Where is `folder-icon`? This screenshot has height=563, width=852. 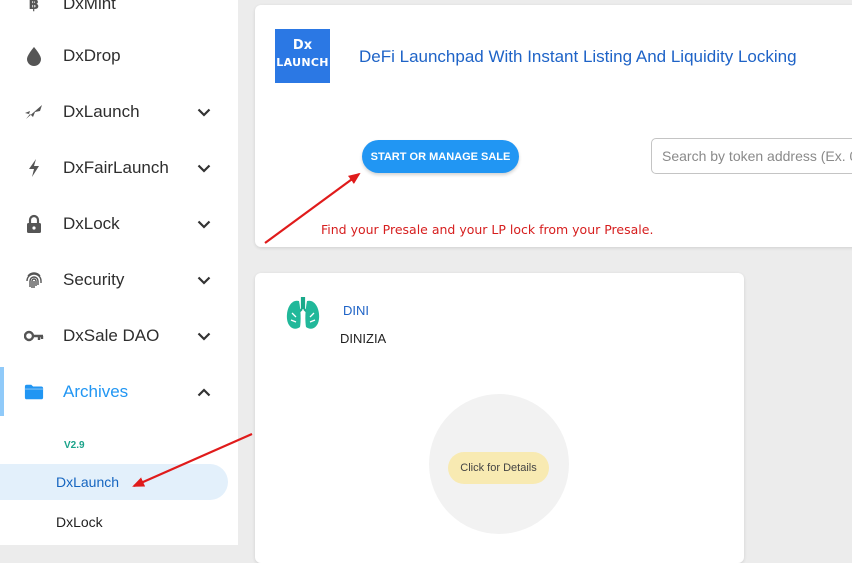 folder-icon is located at coordinates (34, 392).